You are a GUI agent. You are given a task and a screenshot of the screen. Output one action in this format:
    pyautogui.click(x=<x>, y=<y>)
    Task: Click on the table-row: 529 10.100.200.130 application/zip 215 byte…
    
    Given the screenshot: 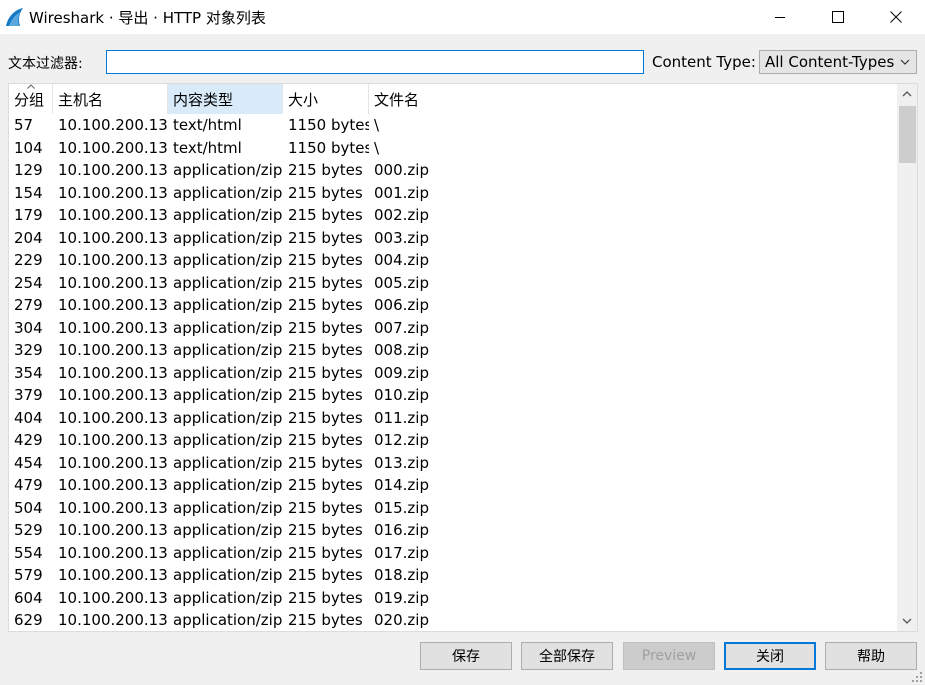 What is the action you would take?
    pyautogui.click(x=453, y=530)
    